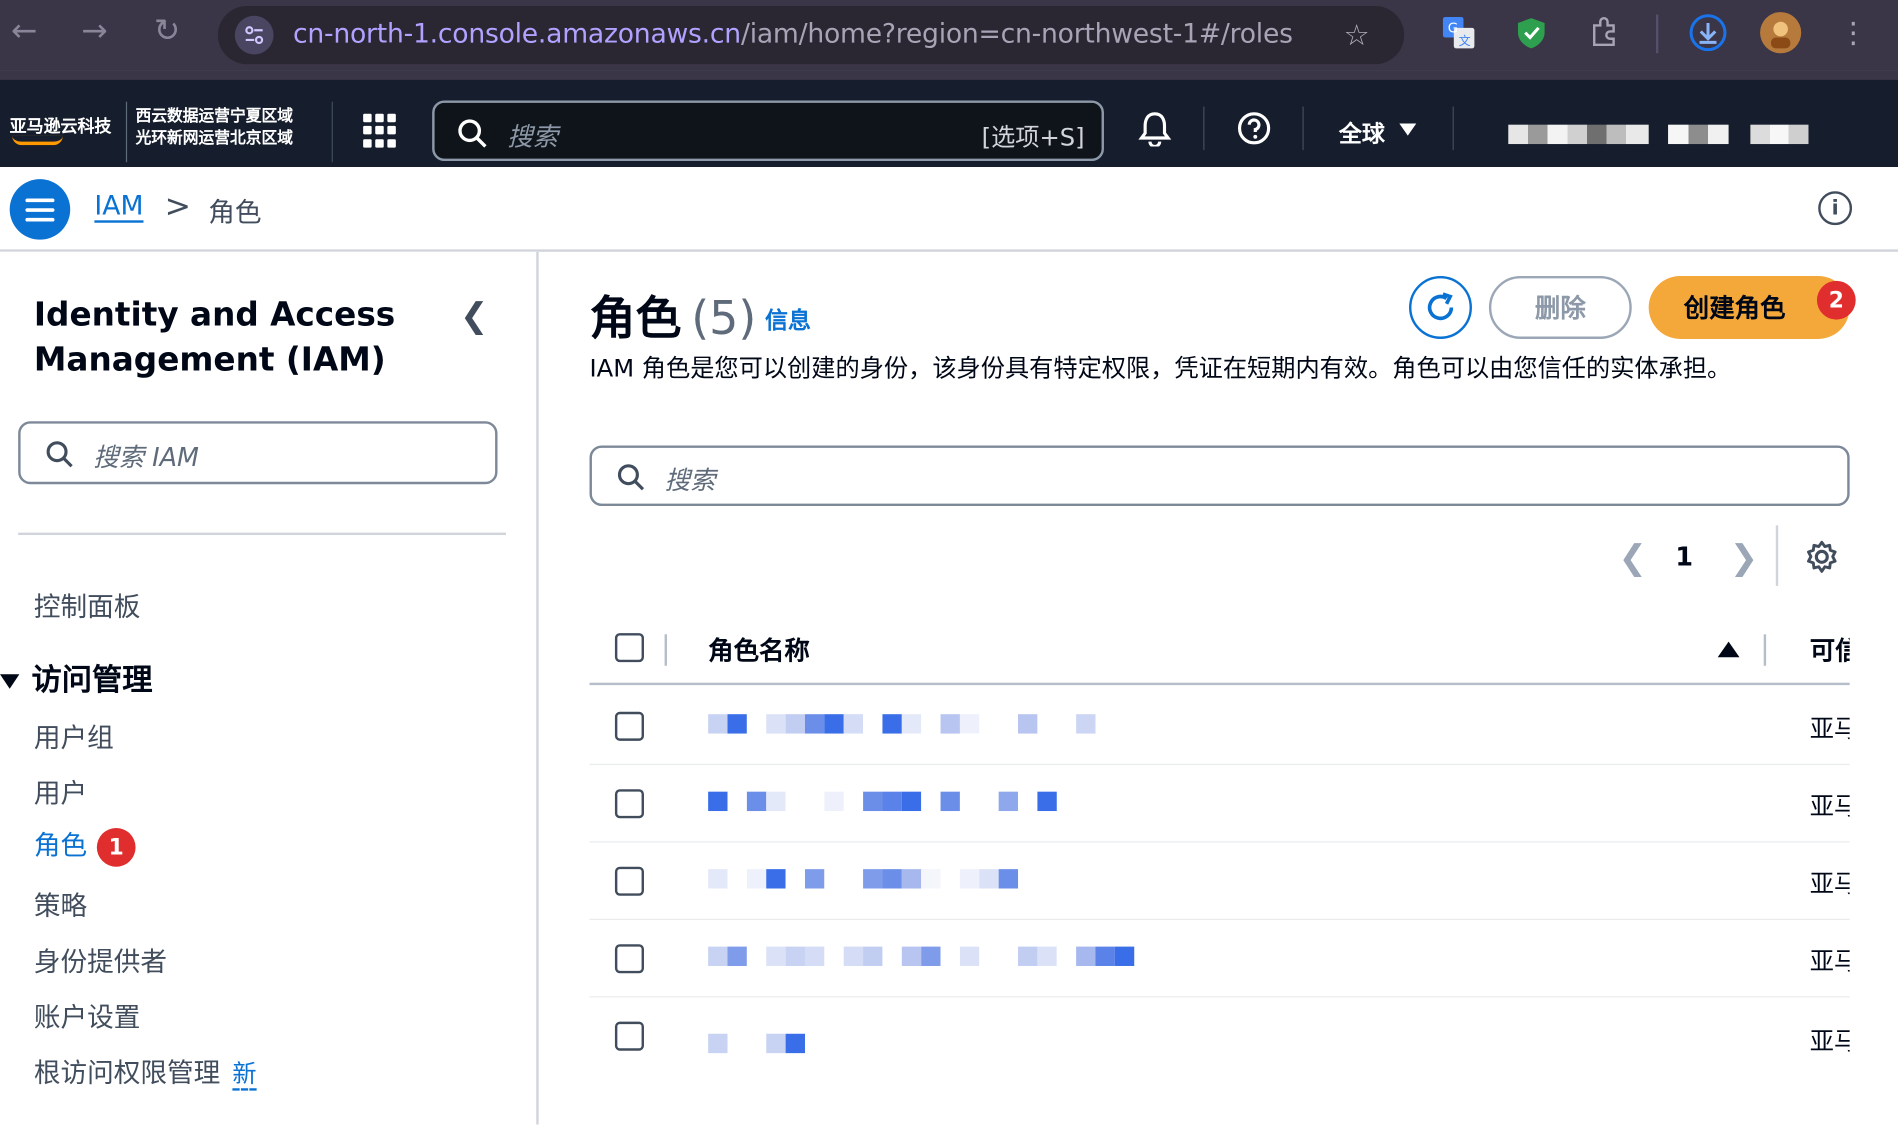  Describe the element at coordinates (1744, 557) in the screenshot. I see `next-page-icon: ❯` at that location.